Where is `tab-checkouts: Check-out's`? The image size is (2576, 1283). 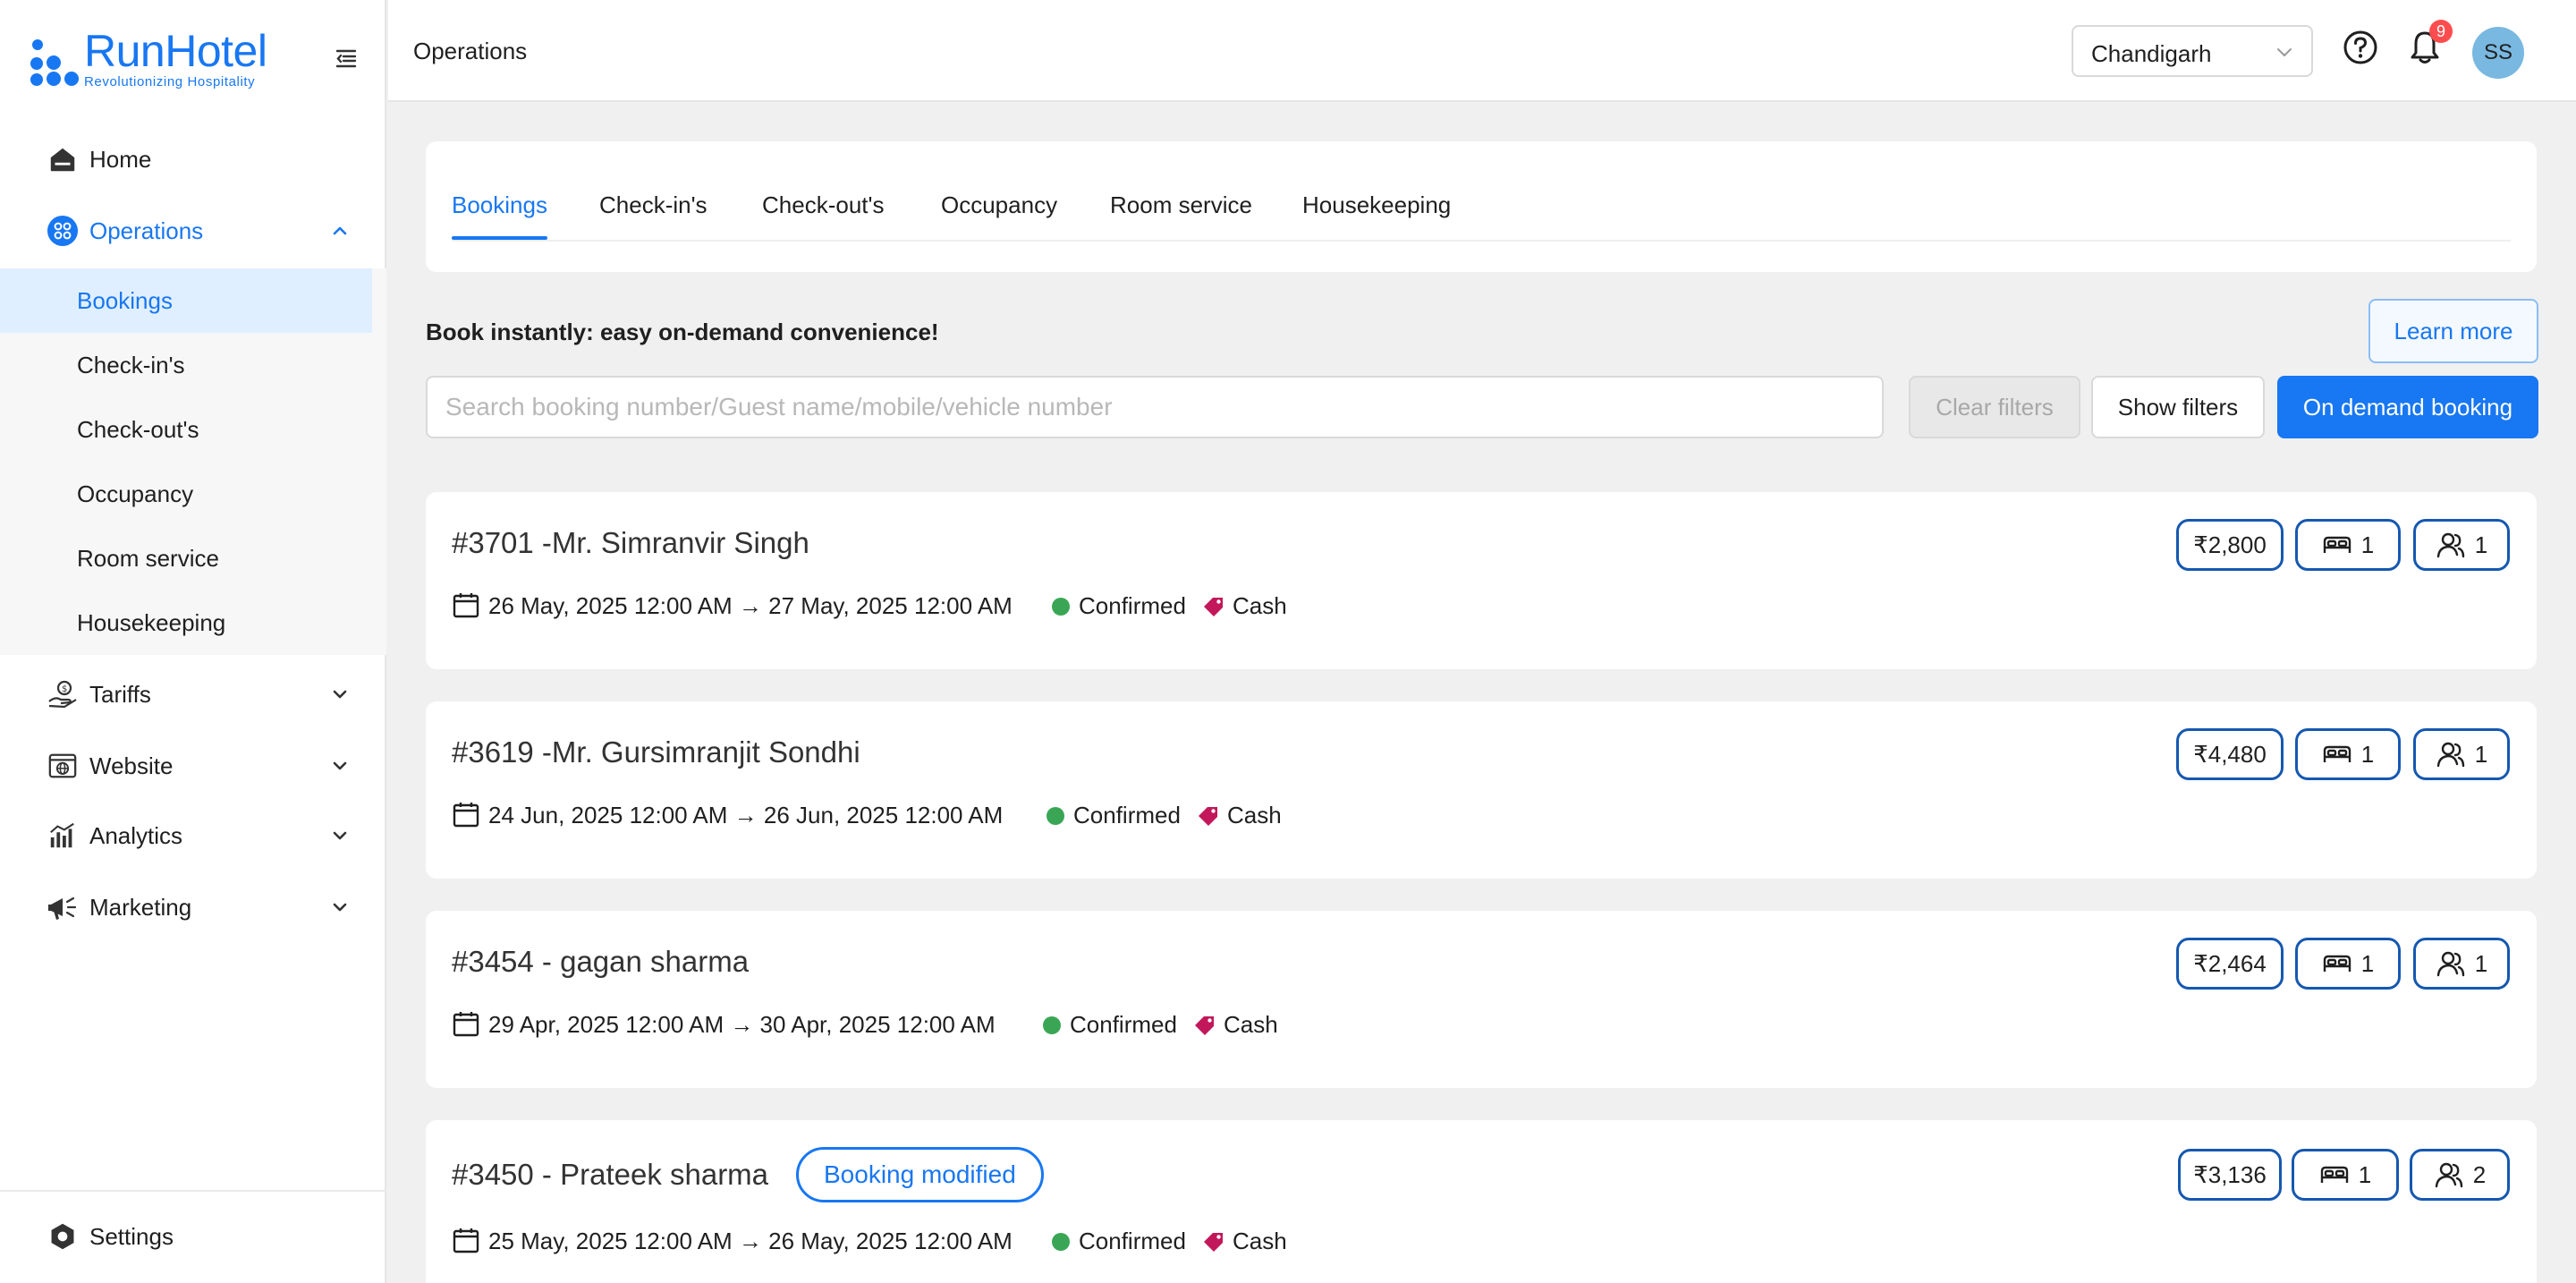 tab-checkouts: Check-out's is located at coordinates (823, 205).